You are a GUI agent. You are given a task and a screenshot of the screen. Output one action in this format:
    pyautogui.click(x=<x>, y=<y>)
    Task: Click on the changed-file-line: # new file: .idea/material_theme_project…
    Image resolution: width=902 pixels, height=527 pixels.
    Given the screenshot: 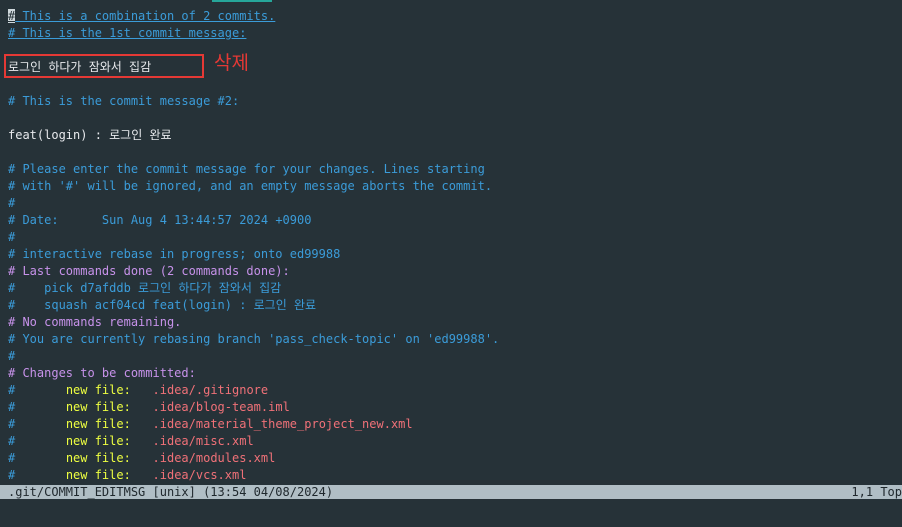 What is the action you would take?
    pyautogui.click(x=210, y=424)
    